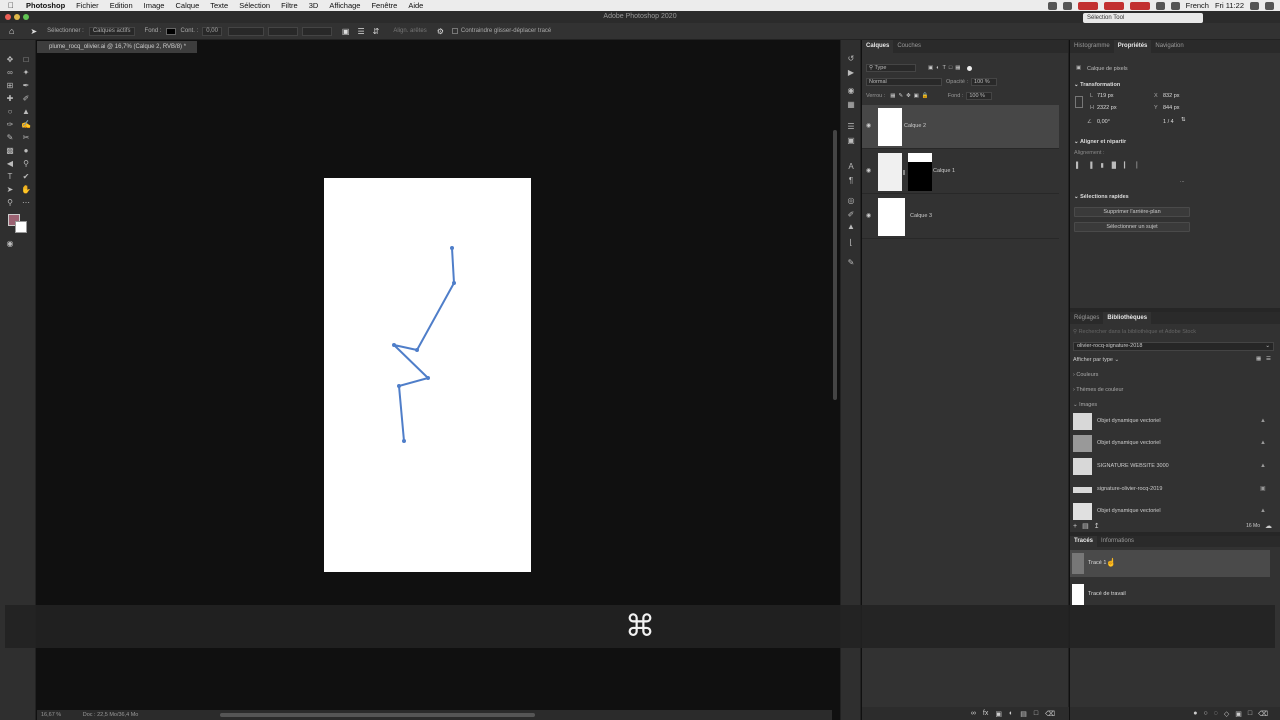 This screenshot has height=720, width=1280. Describe the element at coordinates (26, 190) in the screenshot. I see `hand-tool-icon: ✋` at that location.